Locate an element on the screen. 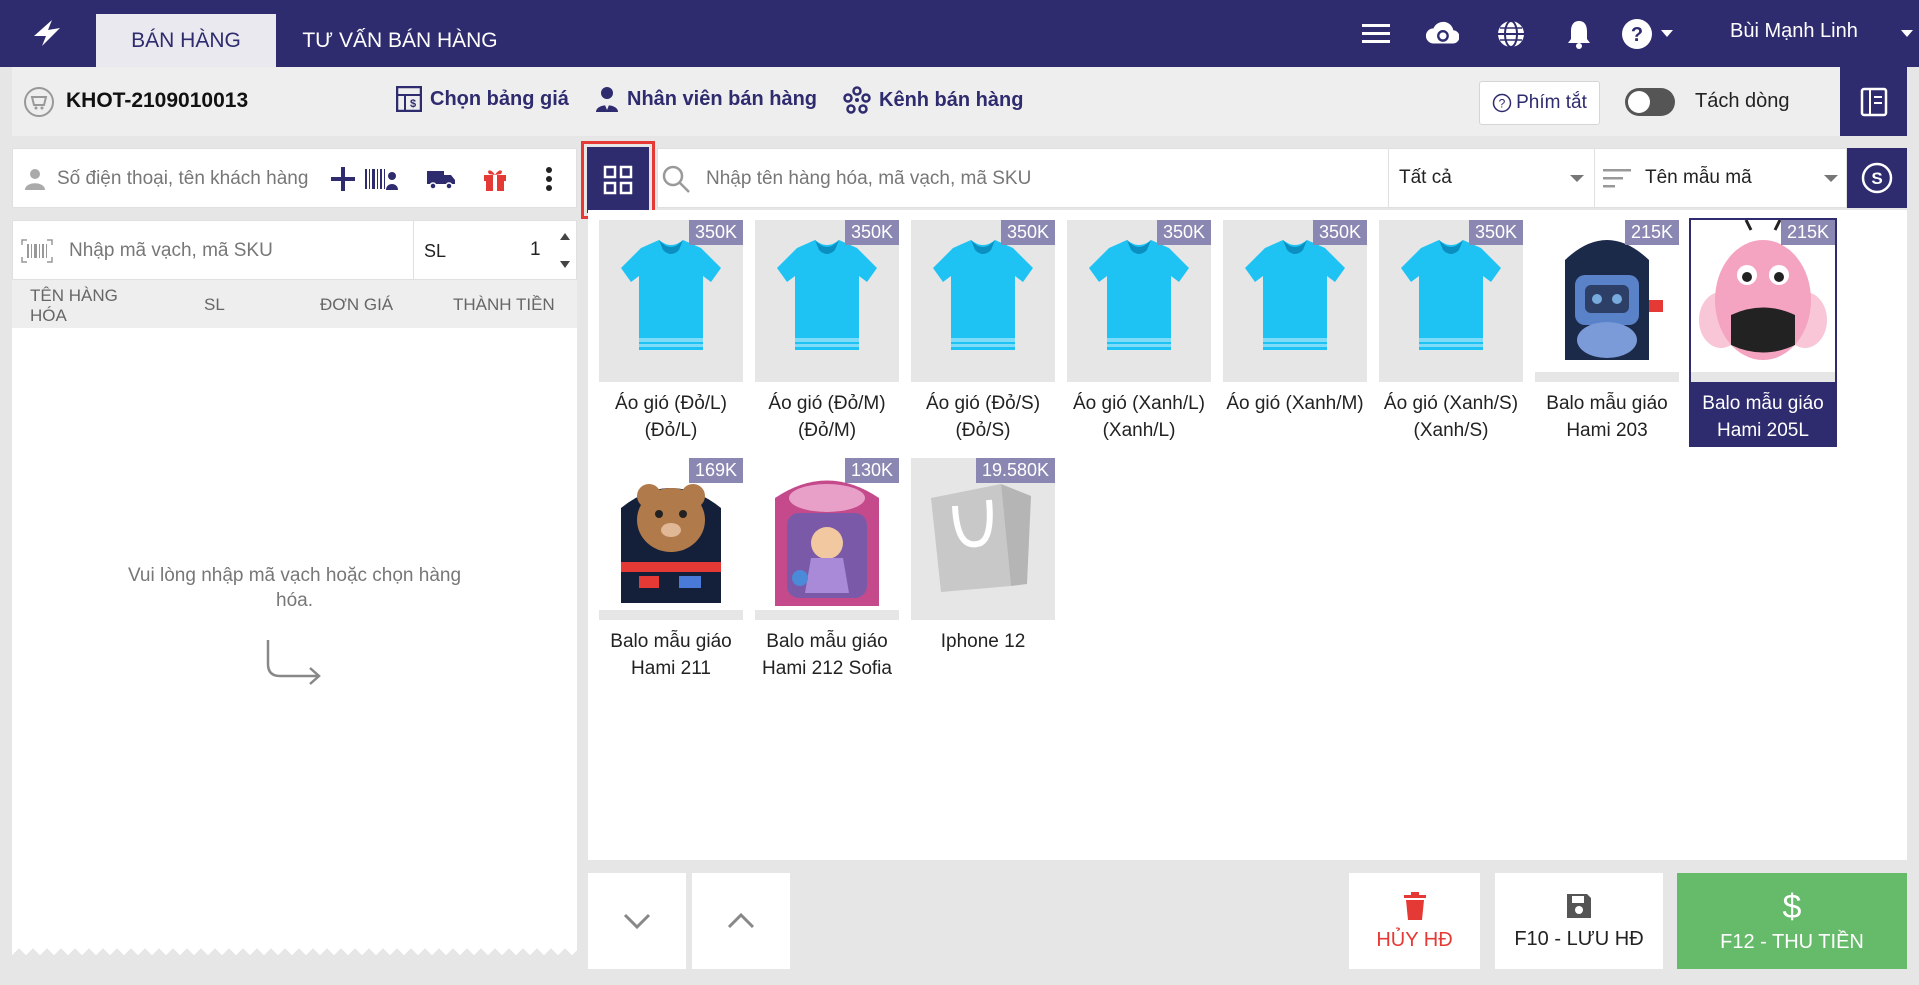 The width and height of the screenshot is (1919, 985). cancel-invoice-label: HỦY HĐ is located at coordinates (1414, 939).